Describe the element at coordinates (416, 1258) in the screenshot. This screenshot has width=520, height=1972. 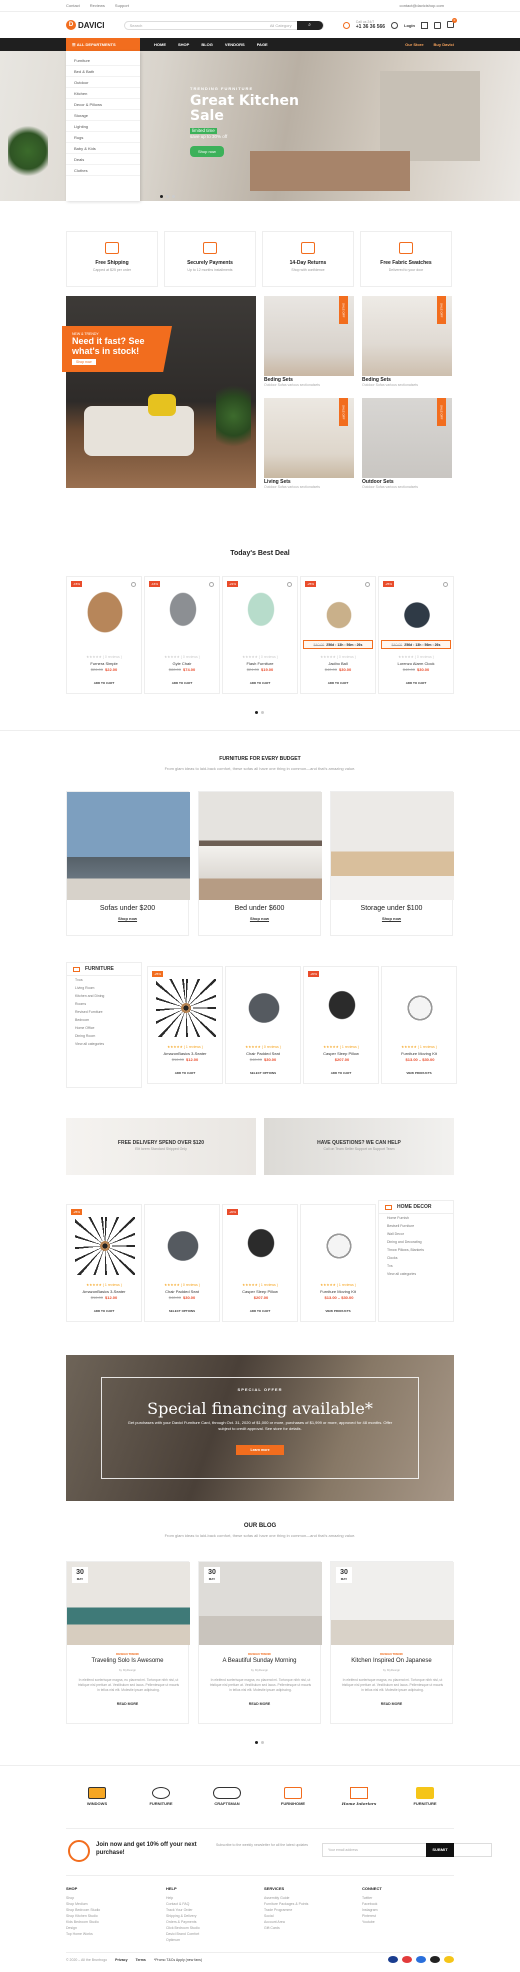
I see `sidebar-link: Clocks` at that location.